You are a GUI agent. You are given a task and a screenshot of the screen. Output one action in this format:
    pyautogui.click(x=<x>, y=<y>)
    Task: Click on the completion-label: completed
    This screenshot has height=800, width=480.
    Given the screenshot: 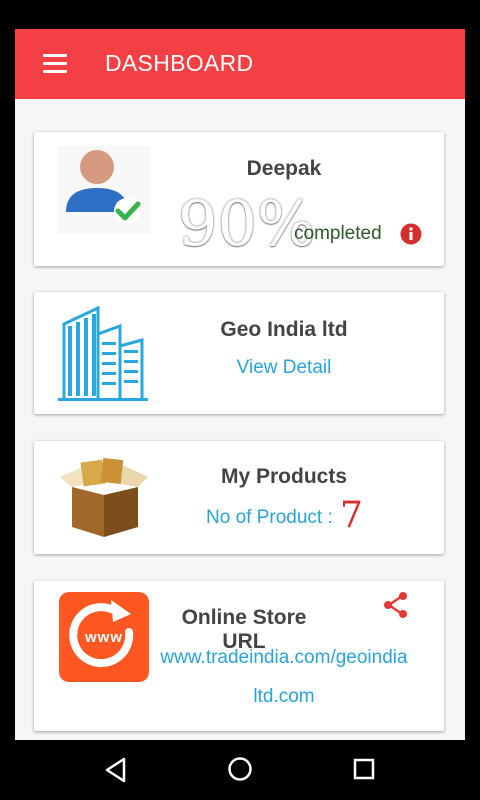 What is the action you would take?
    pyautogui.click(x=338, y=233)
    